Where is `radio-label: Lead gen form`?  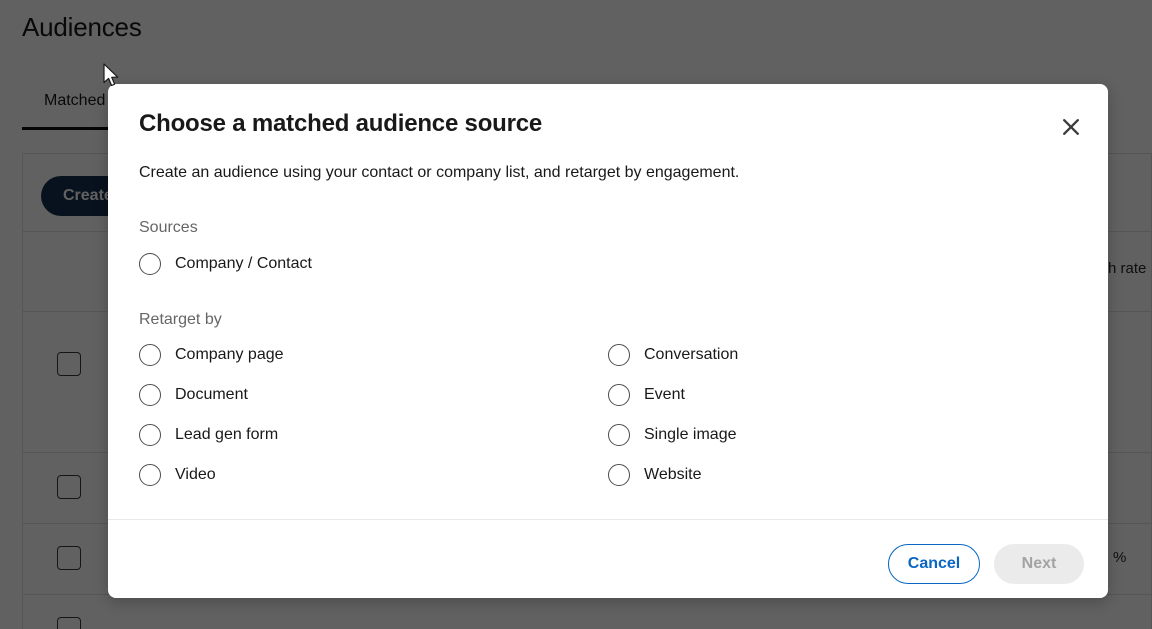 radio-label: Lead gen form is located at coordinates (227, 434).